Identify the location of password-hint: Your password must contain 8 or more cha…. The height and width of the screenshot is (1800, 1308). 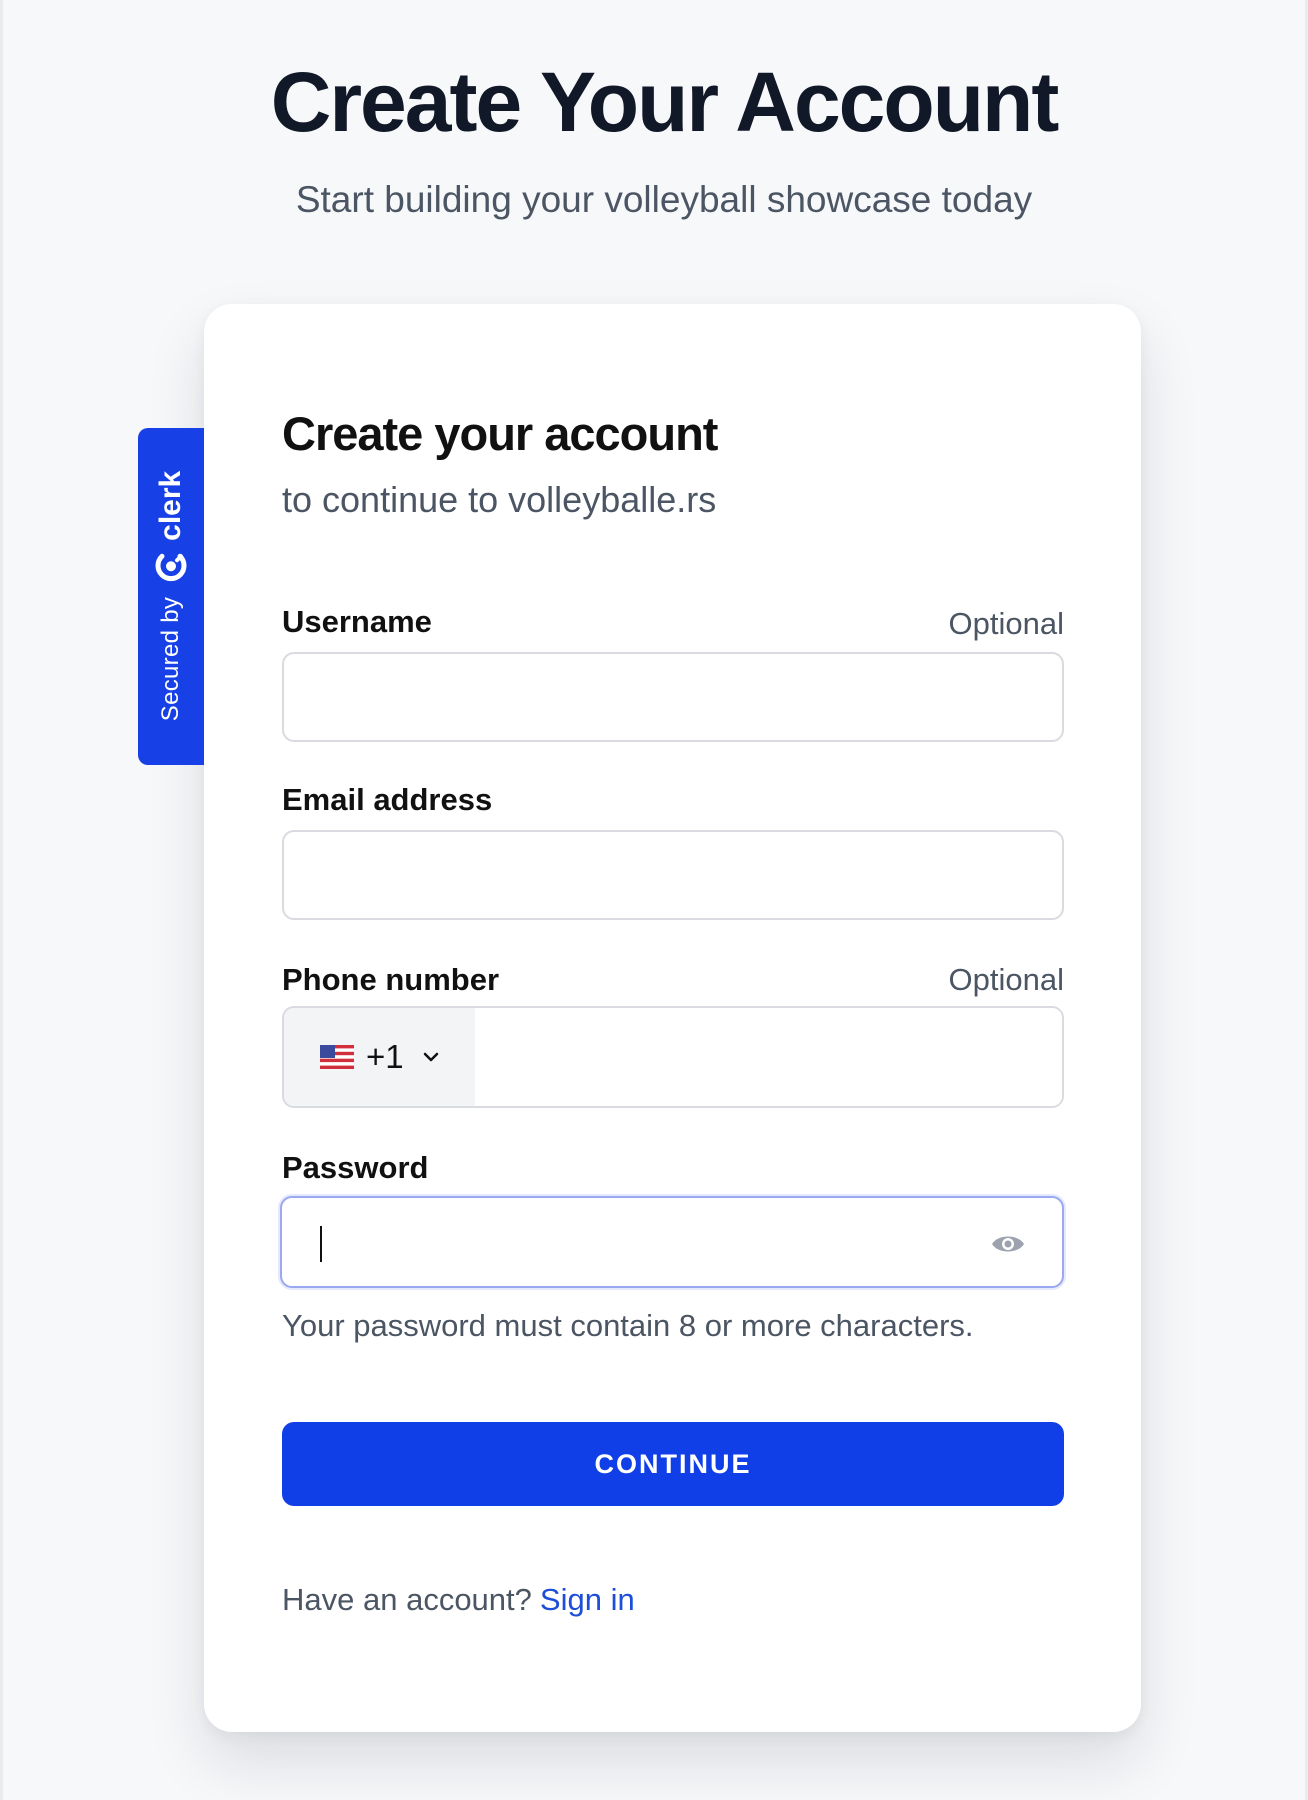
(628, 1325).